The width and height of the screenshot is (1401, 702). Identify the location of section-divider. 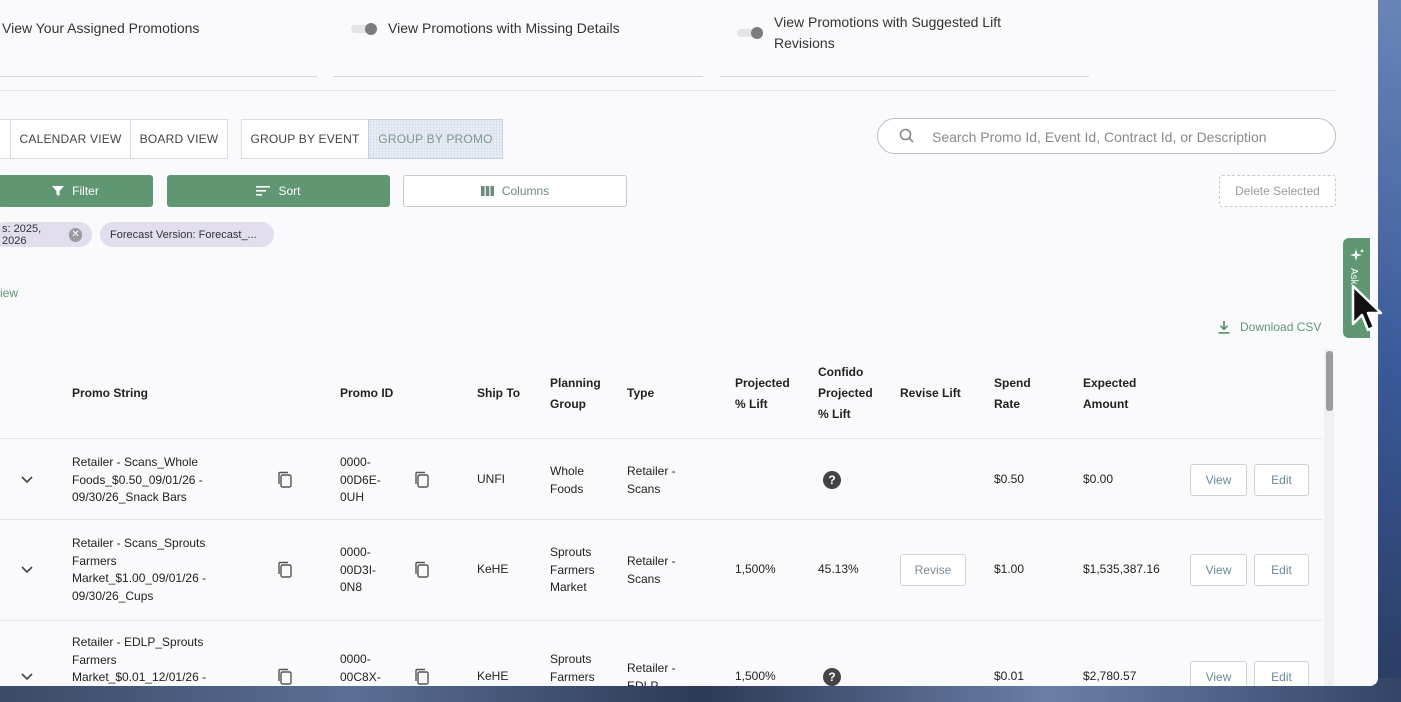
(668, 90).